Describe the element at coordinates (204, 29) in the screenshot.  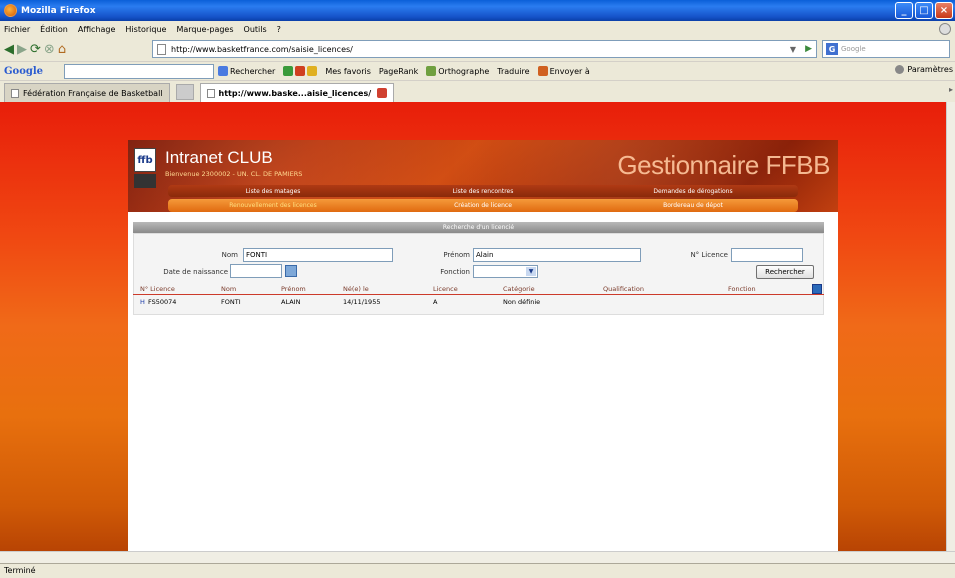
I see `menu-marque-pages: Marque-pages` at that location.